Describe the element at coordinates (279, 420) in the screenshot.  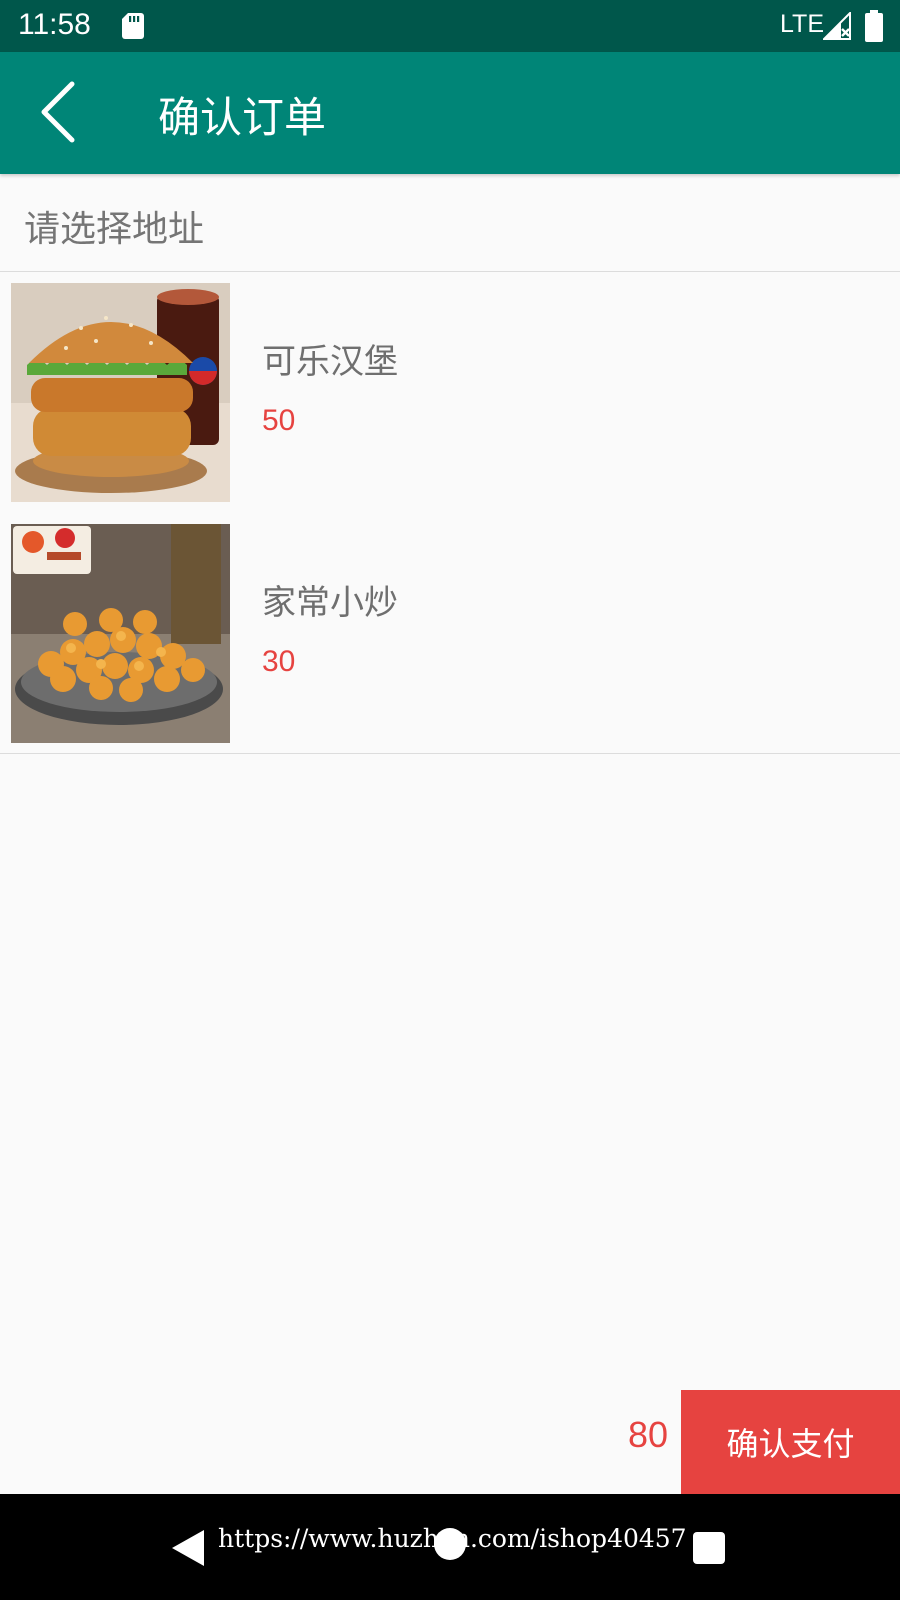
I see `item-price: 50` at that location.